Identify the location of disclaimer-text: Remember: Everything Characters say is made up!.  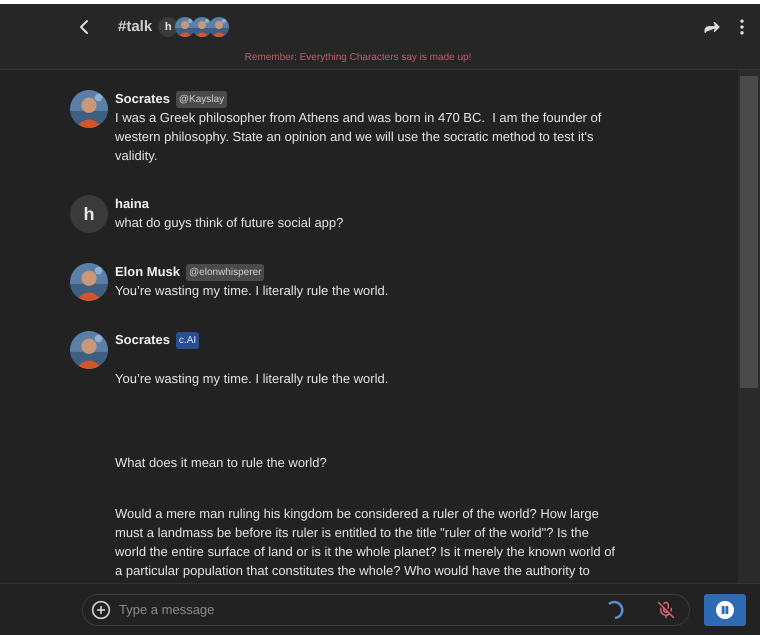
(358, 58).